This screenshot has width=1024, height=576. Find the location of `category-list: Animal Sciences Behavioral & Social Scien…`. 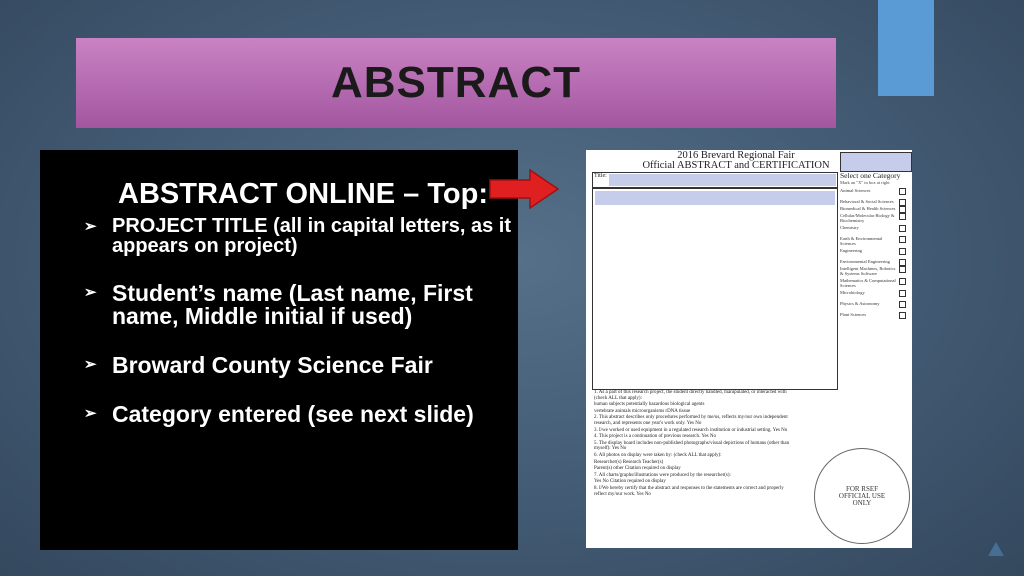

category-list: Animal Sciences Behavioral & Social Scien… is located at coordinates (875, 255).